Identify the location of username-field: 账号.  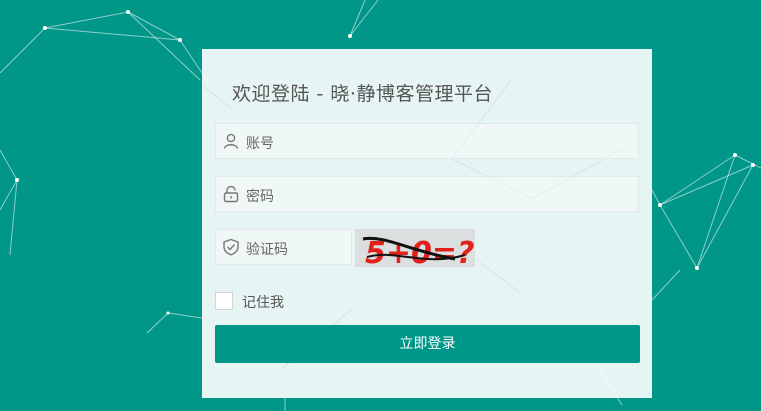
(427, 141).